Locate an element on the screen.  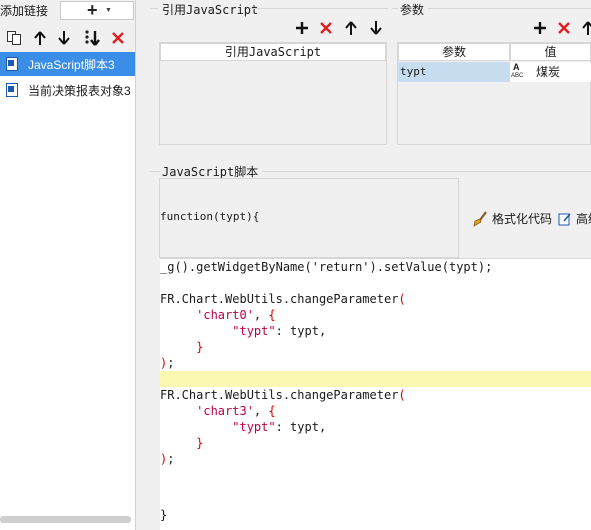
param-value-cell: A ABC 煤炭 is located at coordinates (550, 72).